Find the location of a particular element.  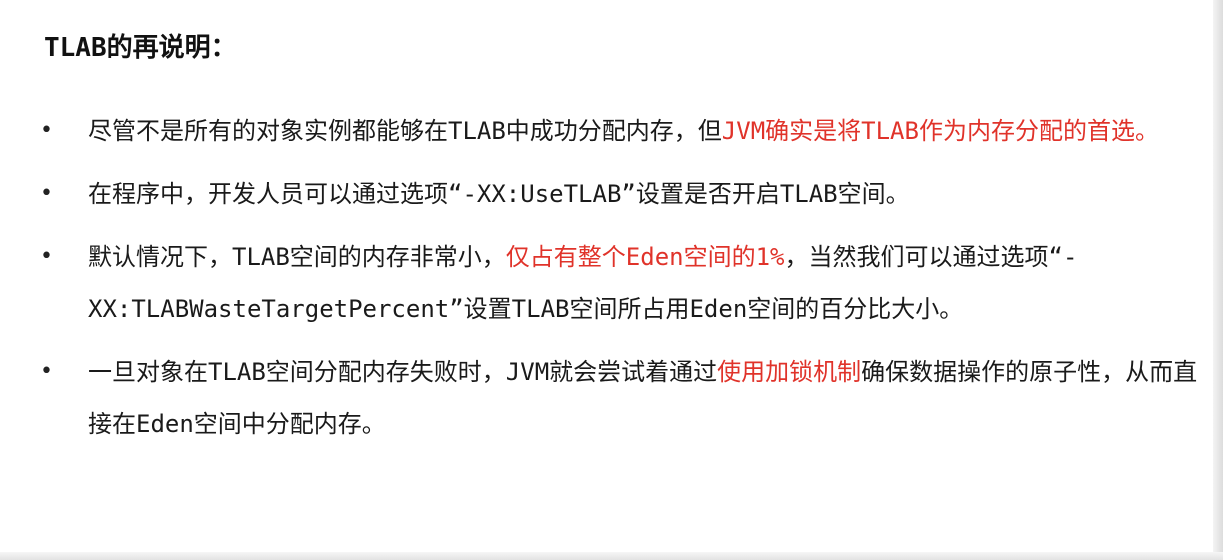

bullet-text: 尽管不是所有的对象实例都能够在TLAB中成功分配内存，但 is located at coordinates (405, 131).